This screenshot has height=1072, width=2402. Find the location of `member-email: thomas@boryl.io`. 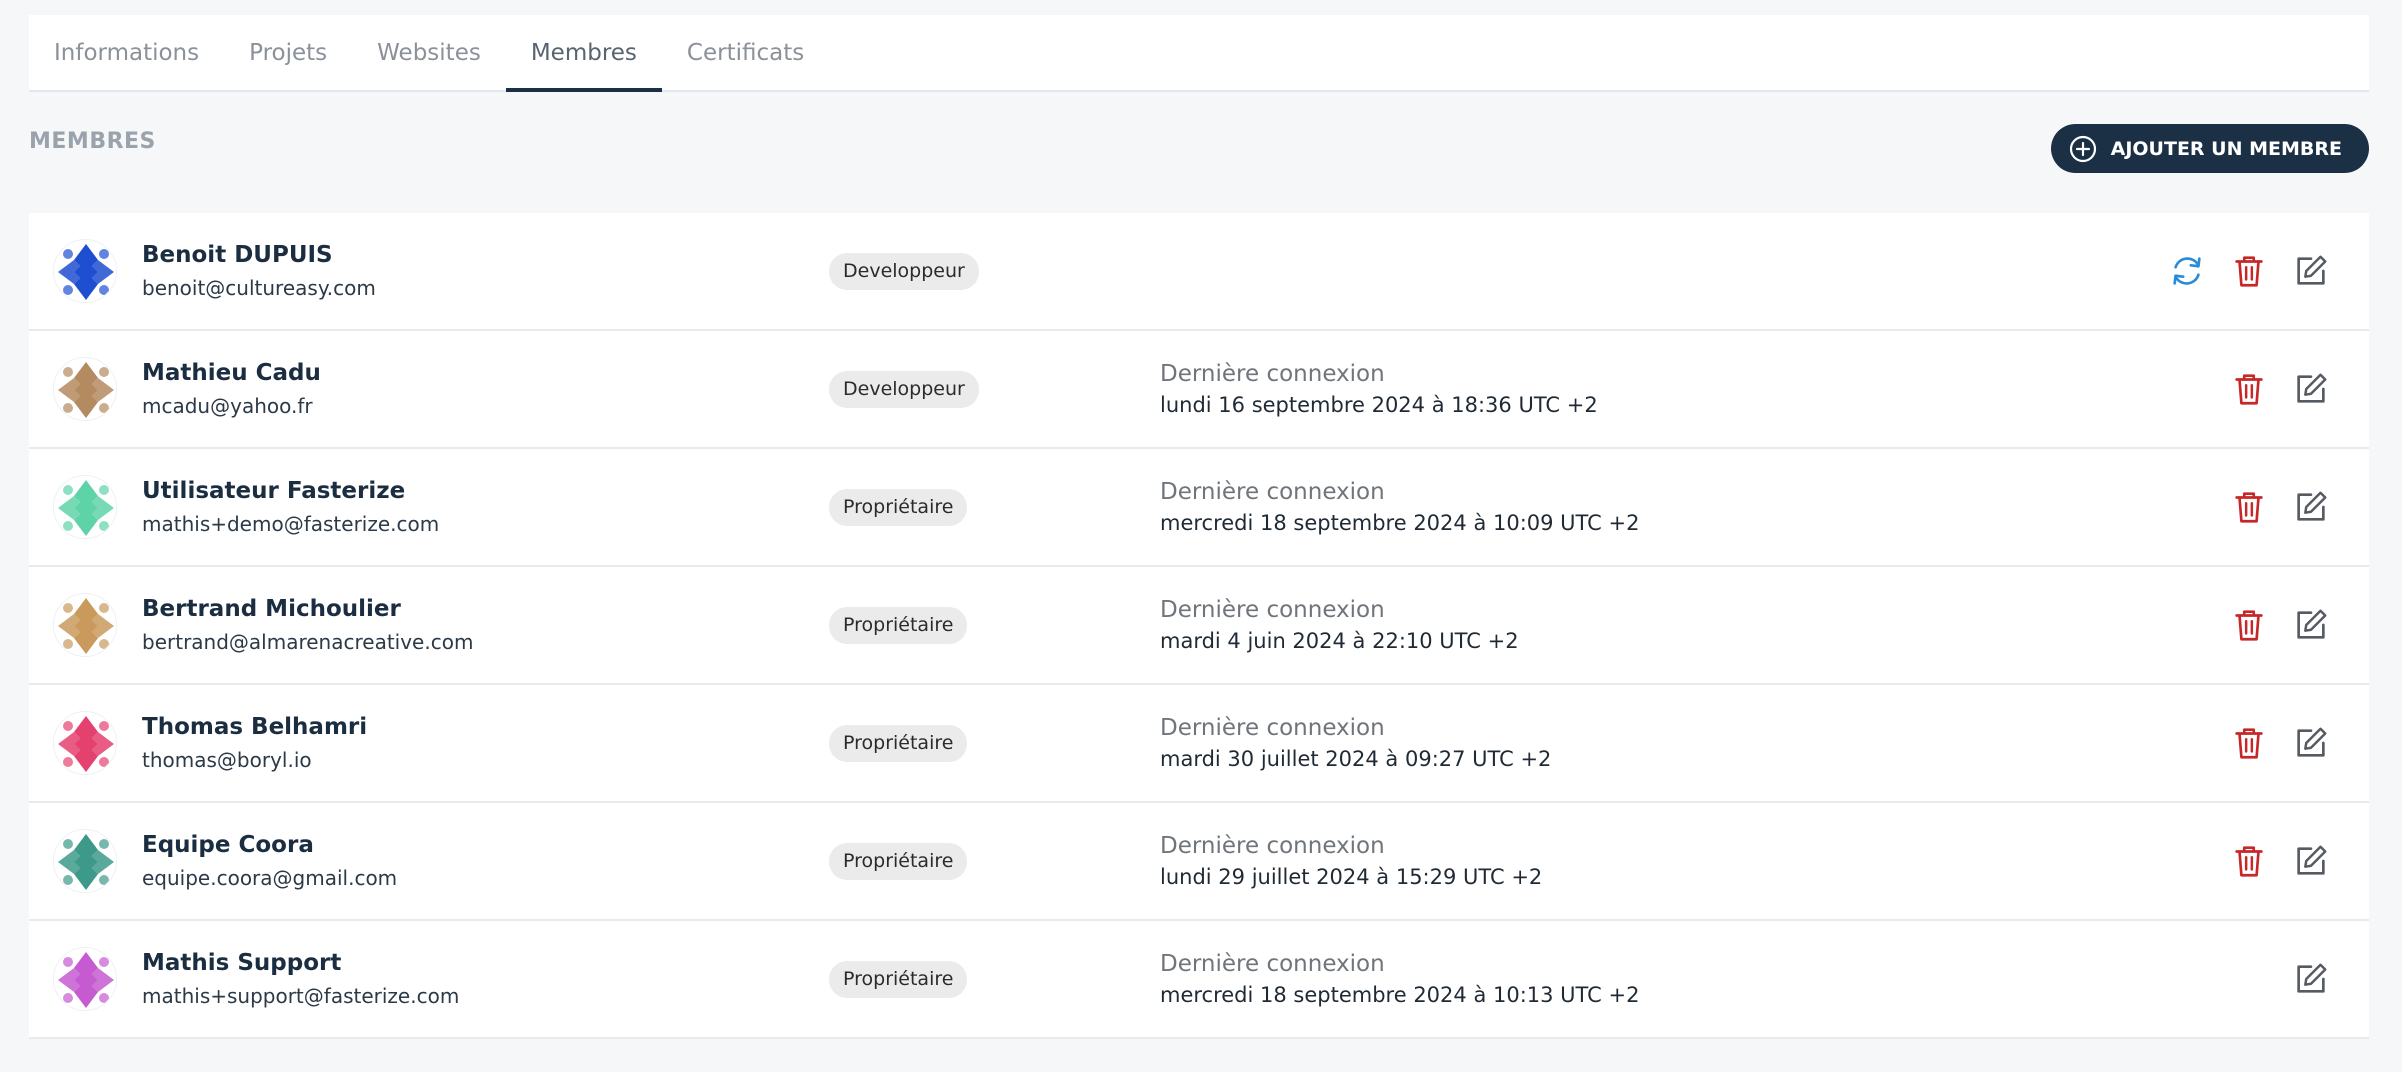

member-email: thomas@boryl.io is located at coordinates (227, 760).